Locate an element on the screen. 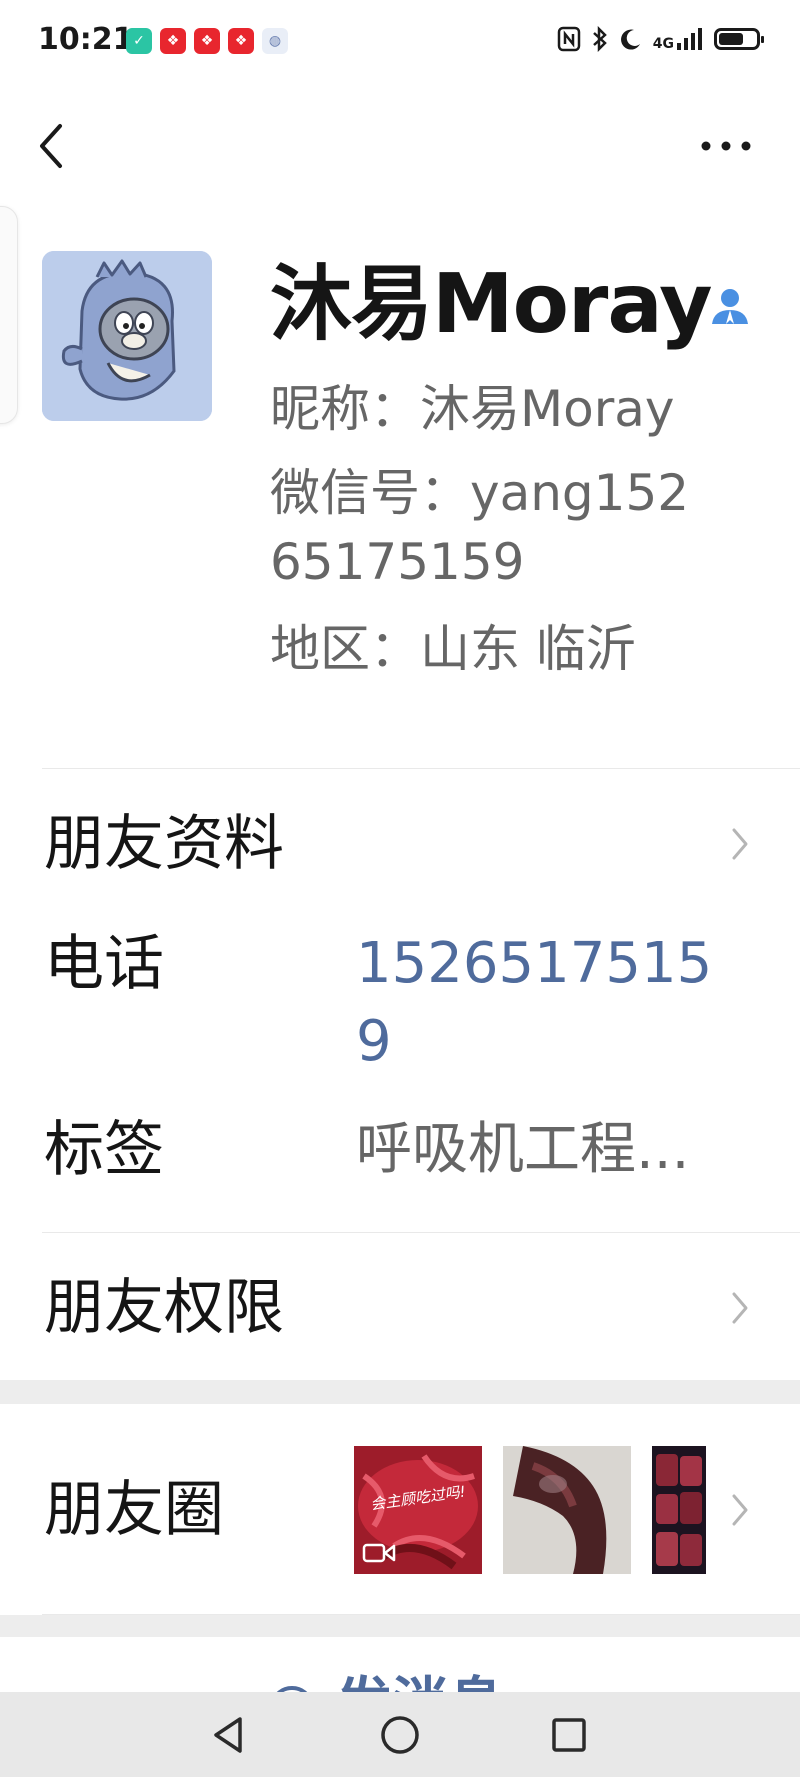 The image size is (800, 1777). moon-icon is located at coordinates (630, 39).